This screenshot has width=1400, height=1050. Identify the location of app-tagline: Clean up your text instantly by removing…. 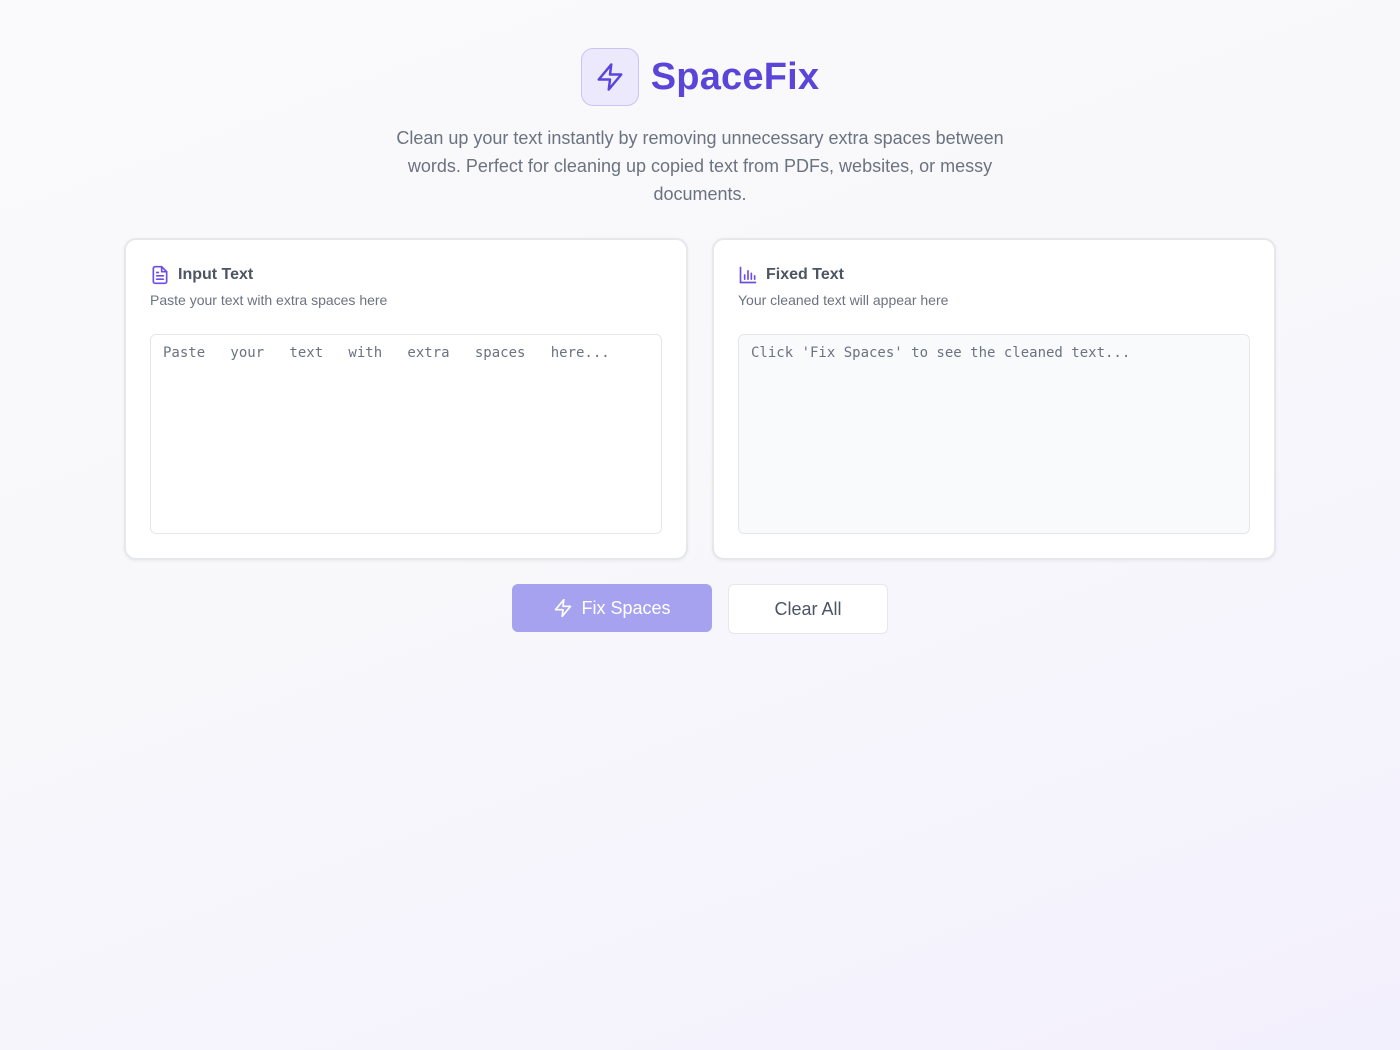
(700, 166).